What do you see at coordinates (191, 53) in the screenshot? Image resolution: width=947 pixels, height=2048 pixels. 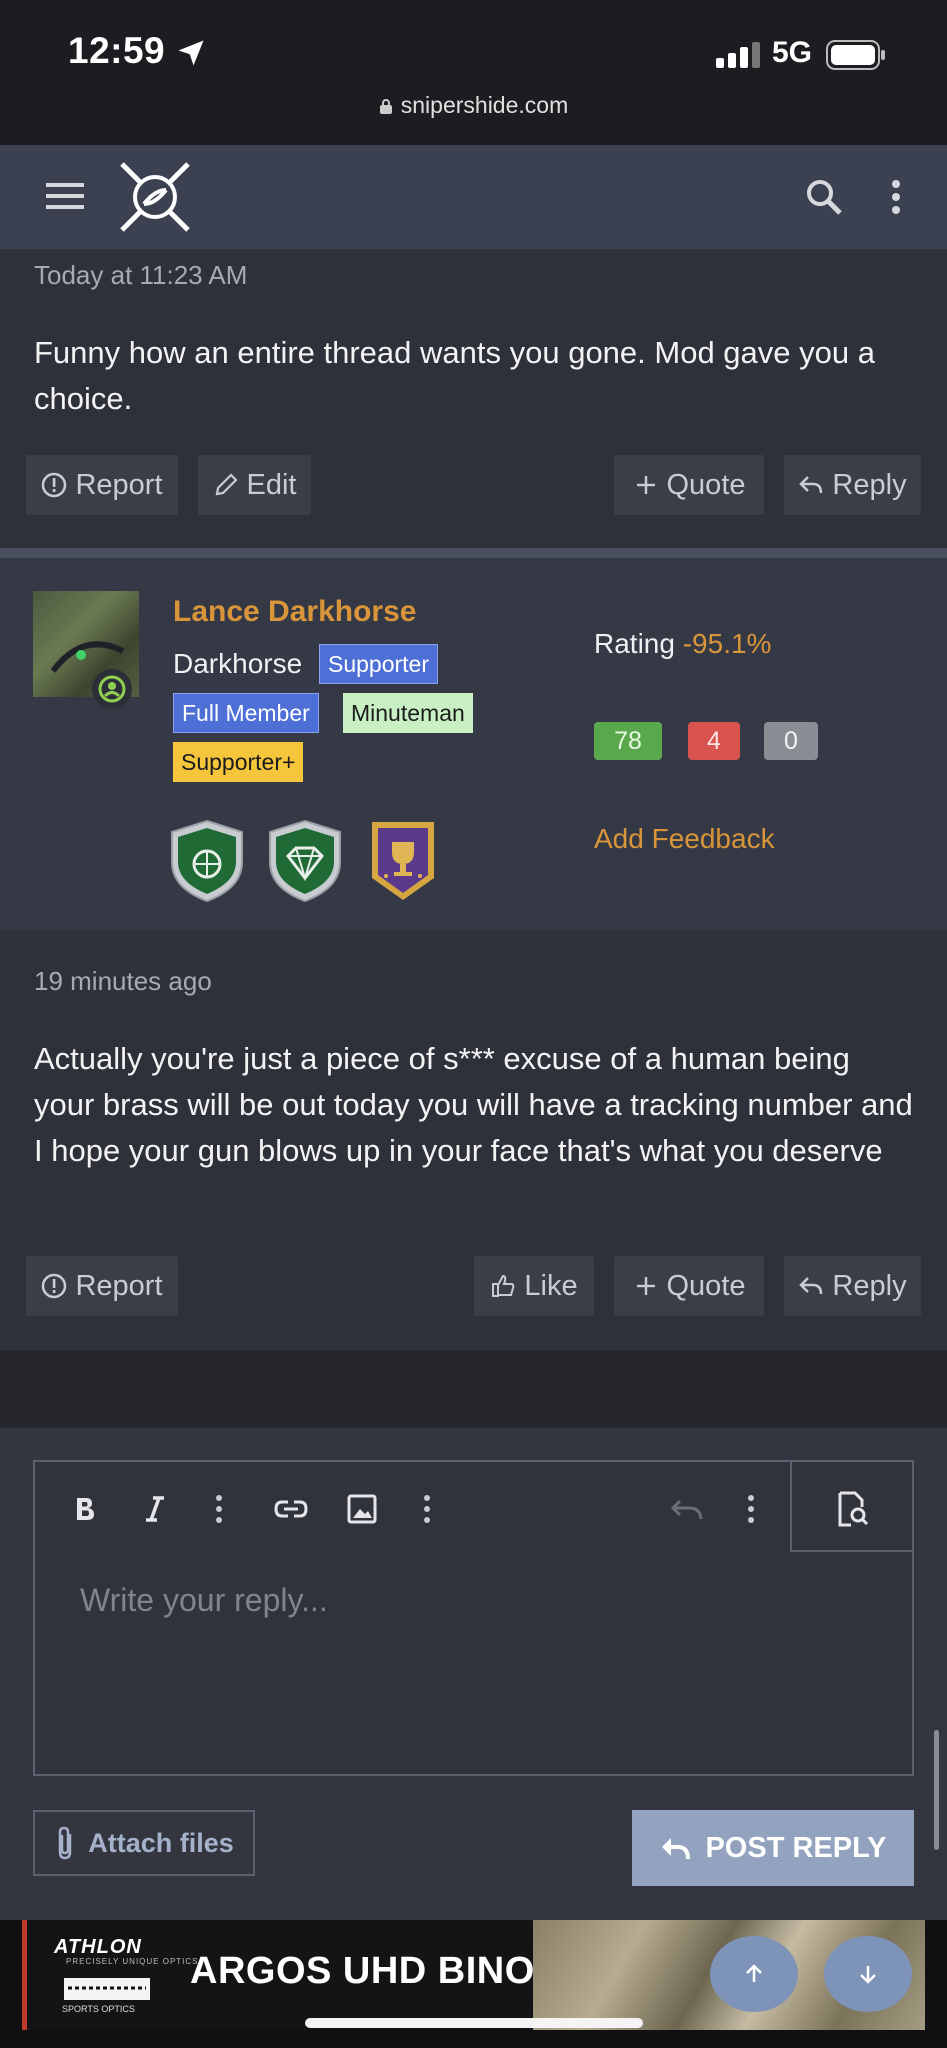 I see `location-arrow-icon` at bounding box center [191, 53].